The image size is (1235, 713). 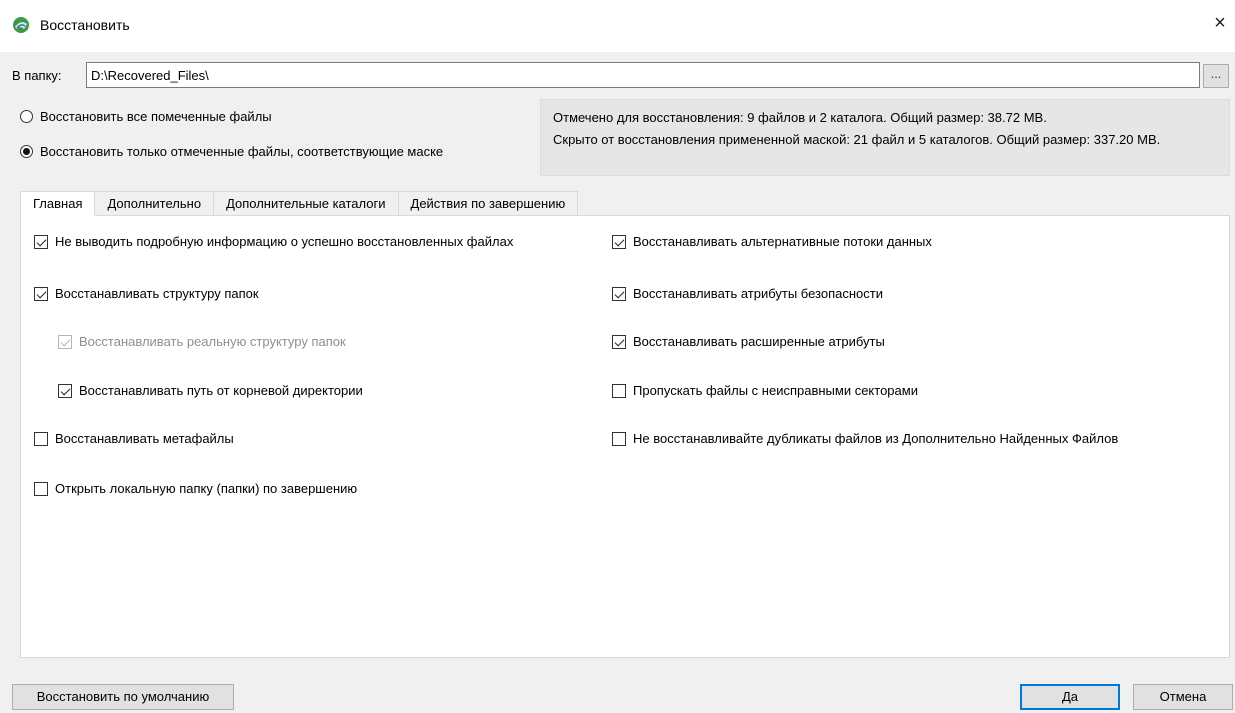 I want to click on tab-main: Главная, so click(x=58, y=203).